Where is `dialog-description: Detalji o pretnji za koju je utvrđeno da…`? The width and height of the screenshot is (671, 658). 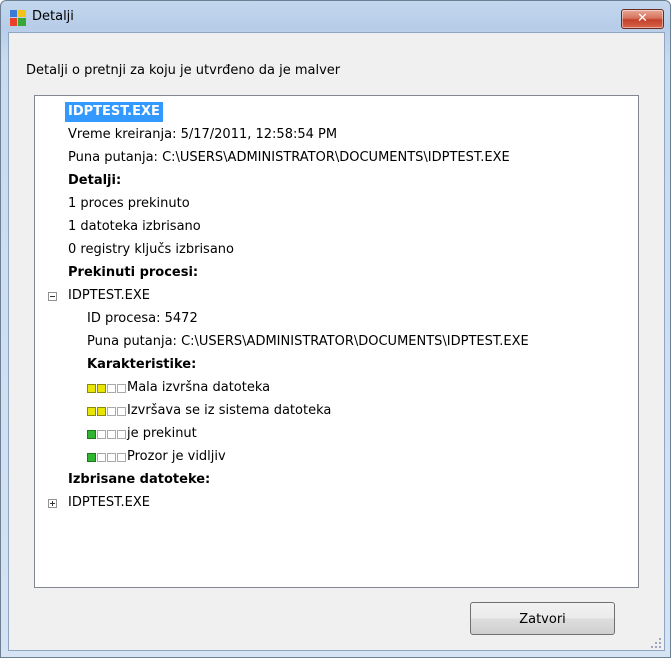
dialog-description: Detalji o pretnji za koju je utvrđeno da… is located at coordinates (183, 70).